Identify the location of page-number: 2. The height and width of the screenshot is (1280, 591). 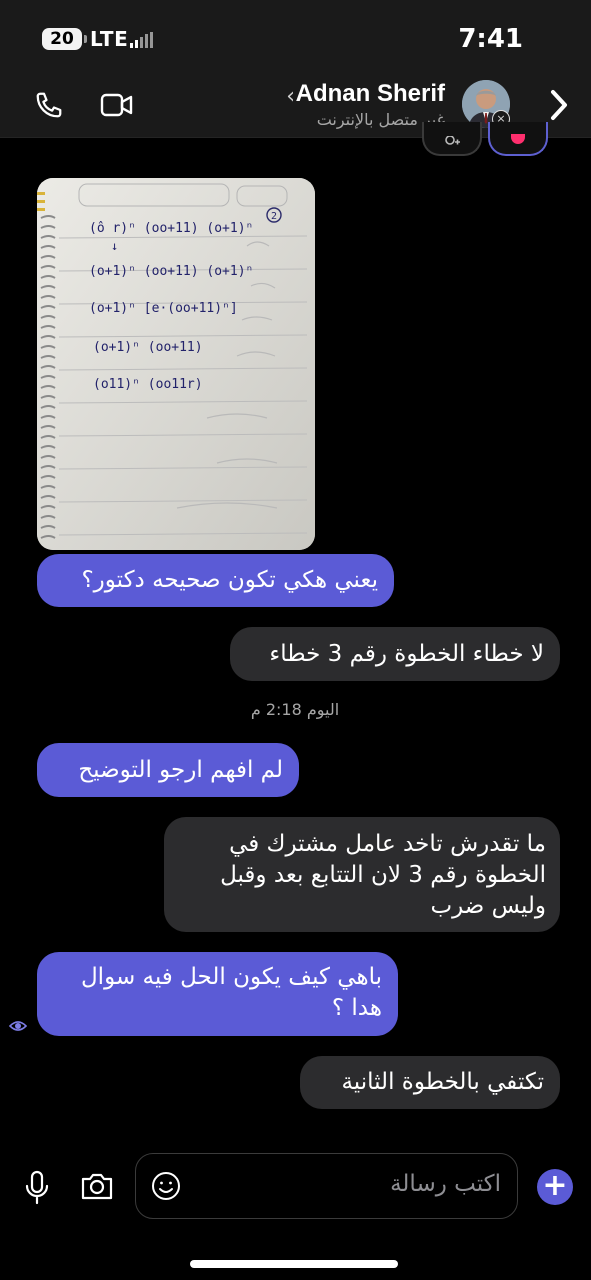
(274, 216).